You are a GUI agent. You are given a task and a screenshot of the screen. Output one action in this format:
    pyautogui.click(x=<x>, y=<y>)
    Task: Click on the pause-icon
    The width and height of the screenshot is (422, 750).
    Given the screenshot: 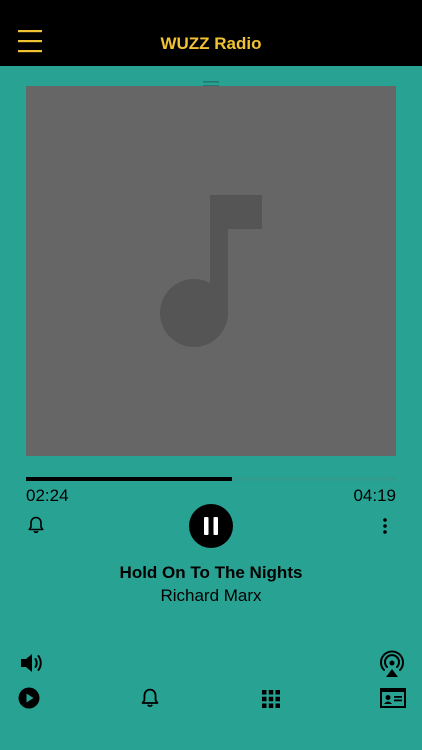 What is the action you would take?
    pyautogui.click(x=211, y=526)
    